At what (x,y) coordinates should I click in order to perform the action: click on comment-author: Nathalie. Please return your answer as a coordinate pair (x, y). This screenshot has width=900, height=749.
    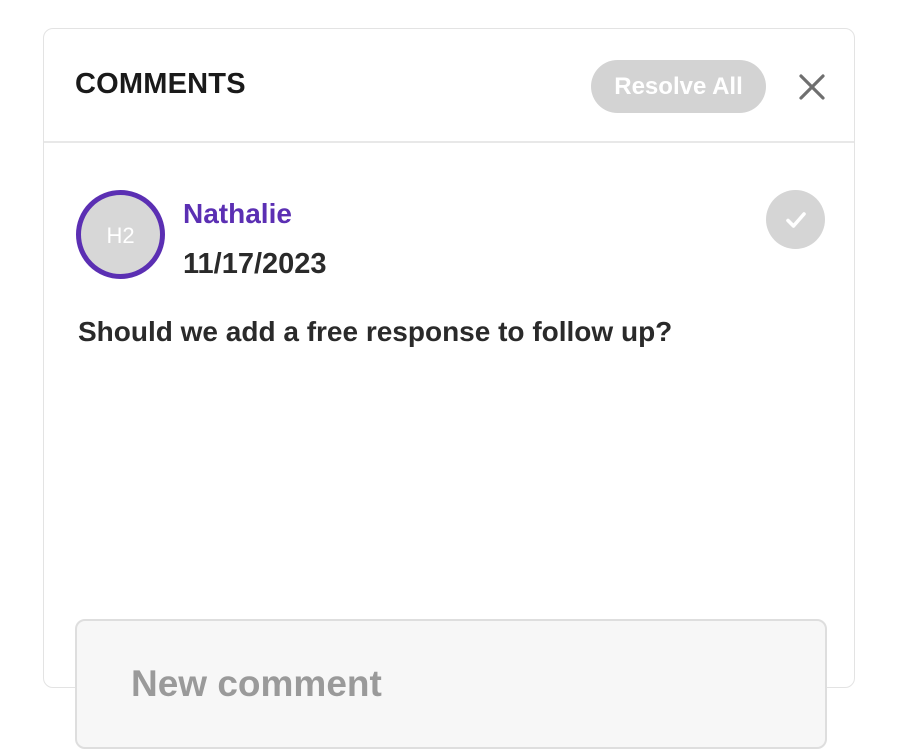
    Looking at the image, I should click on (237, 213).